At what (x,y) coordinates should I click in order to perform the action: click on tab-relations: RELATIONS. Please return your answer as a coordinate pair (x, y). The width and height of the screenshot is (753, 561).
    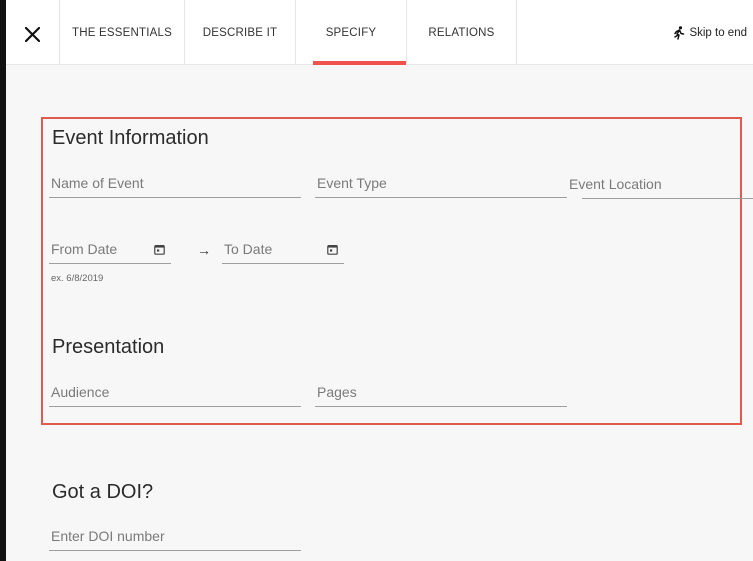
    Looking at the image, I should click on (461, 32).